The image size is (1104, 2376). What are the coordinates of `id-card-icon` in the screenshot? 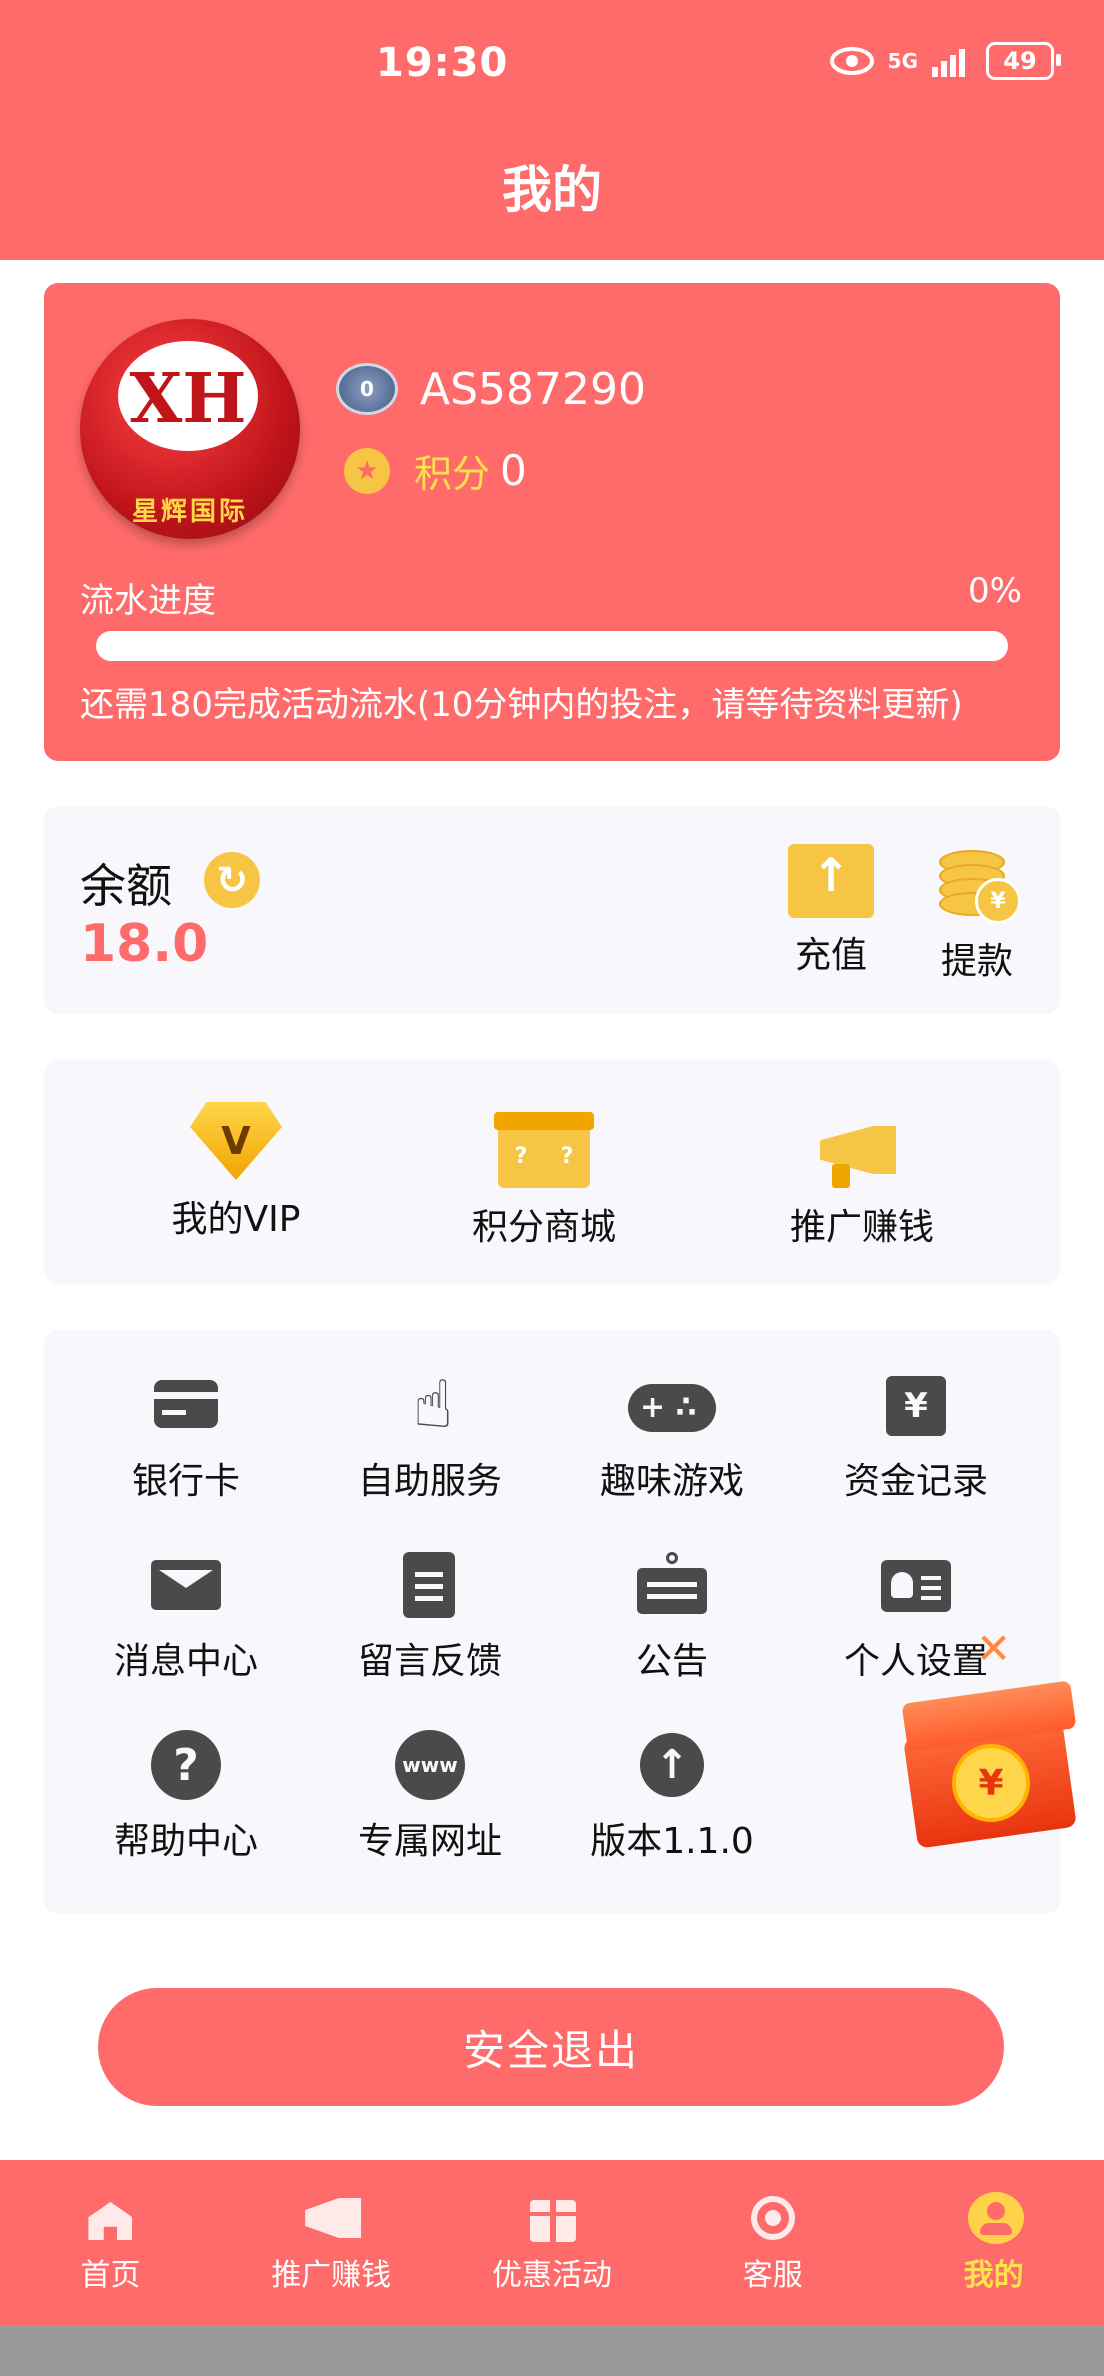 It's located at (916, 1585).